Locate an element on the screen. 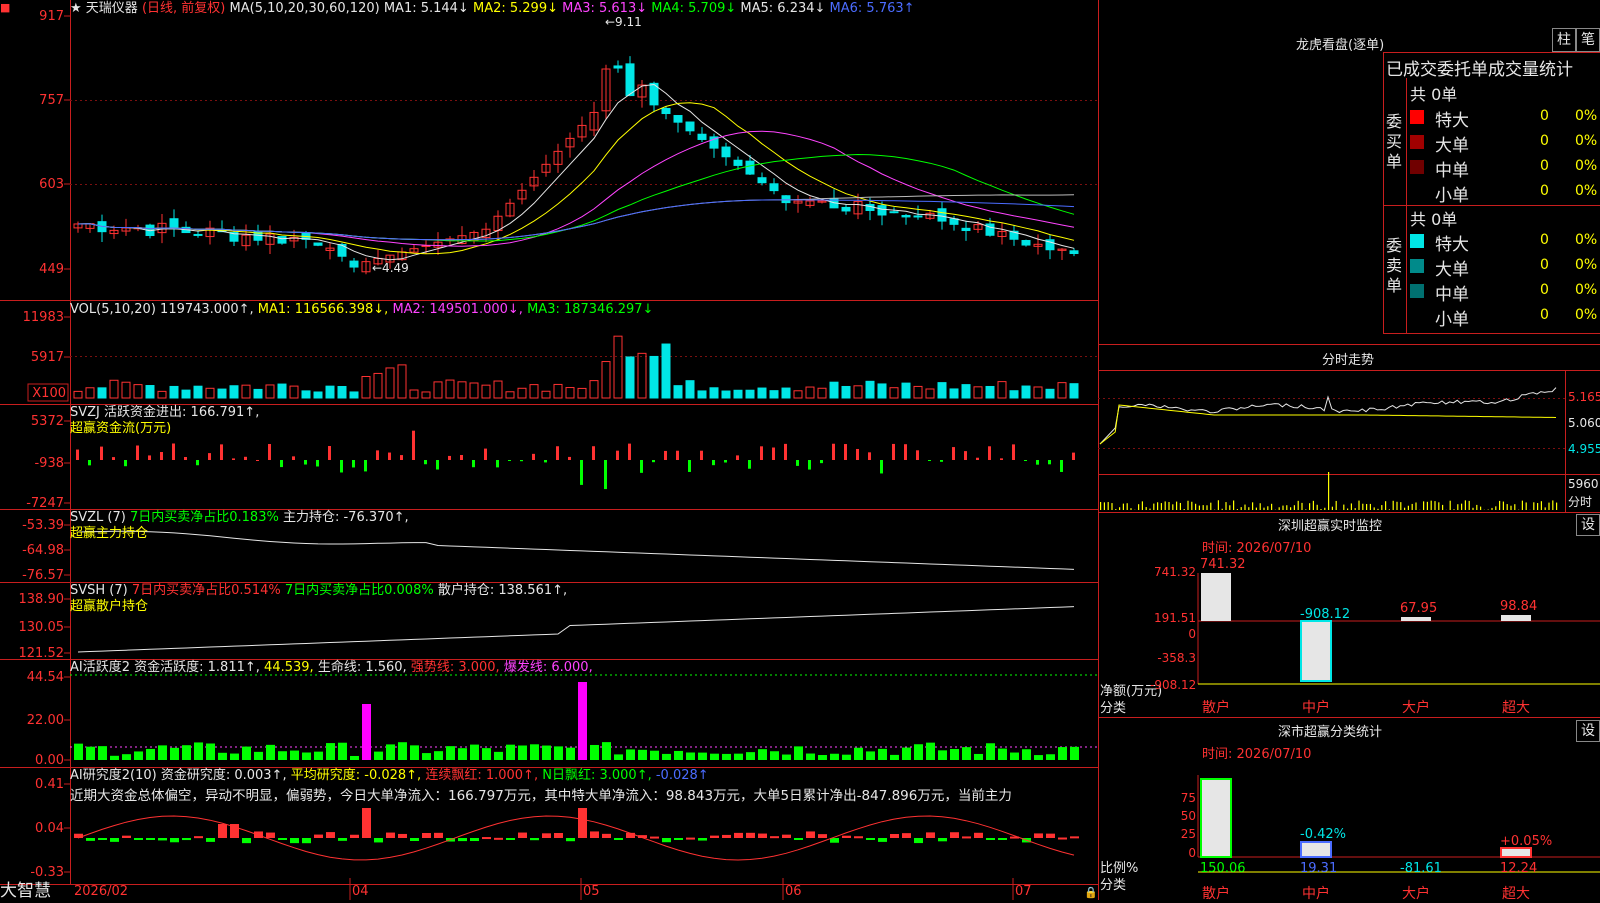  bar-mode-button: 柱 is located at coordinates (1564, 40).